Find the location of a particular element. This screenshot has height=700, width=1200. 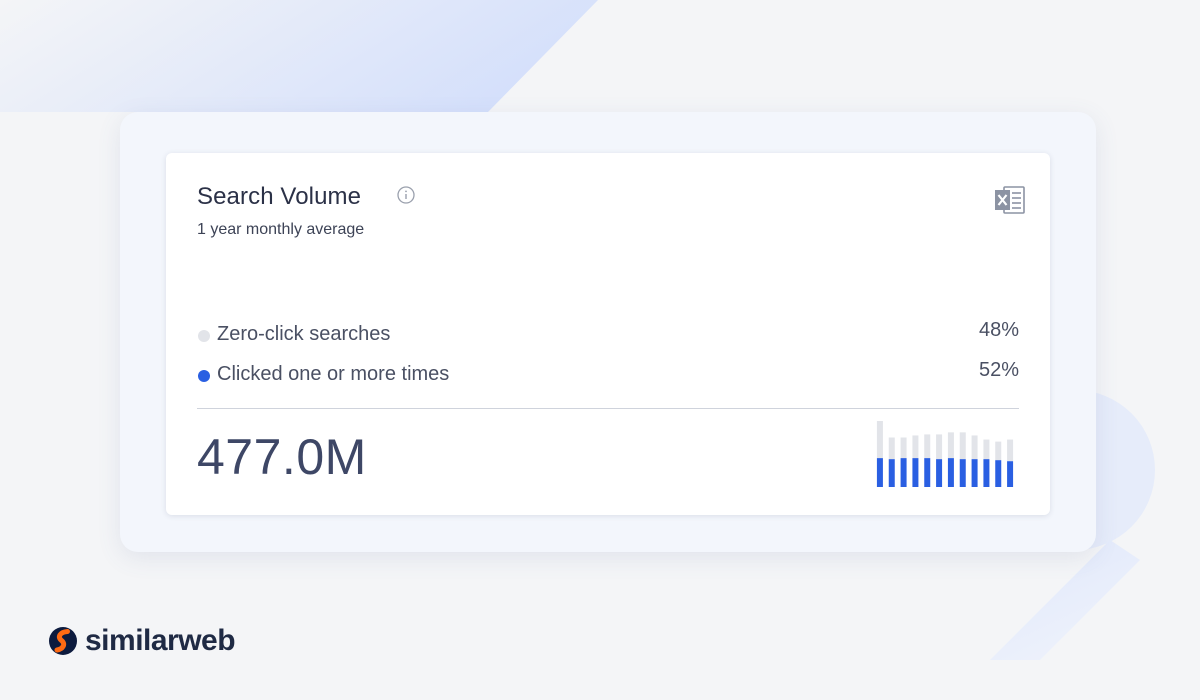

legend-value: 52% is located at coordinates (998, 370).